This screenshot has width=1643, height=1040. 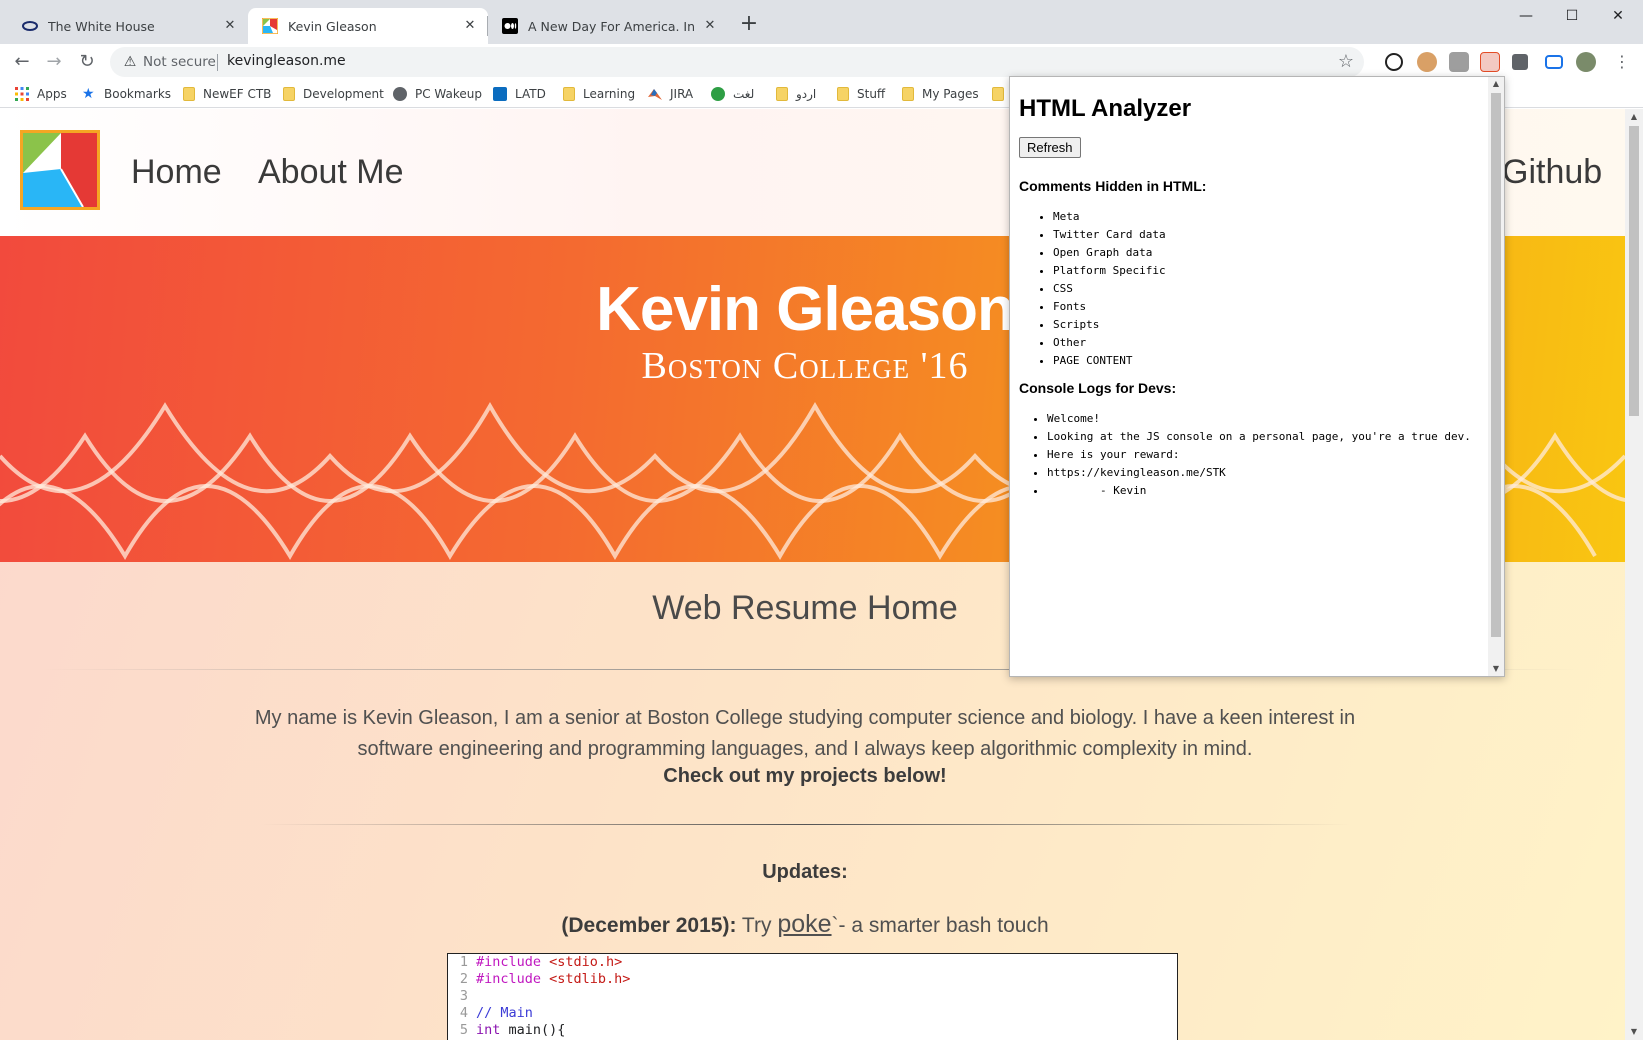 What do you see at coordinates (670, 94) in the screenshot?
I see `bookmark-jira: JIRA` at bounding box center [670, 94].